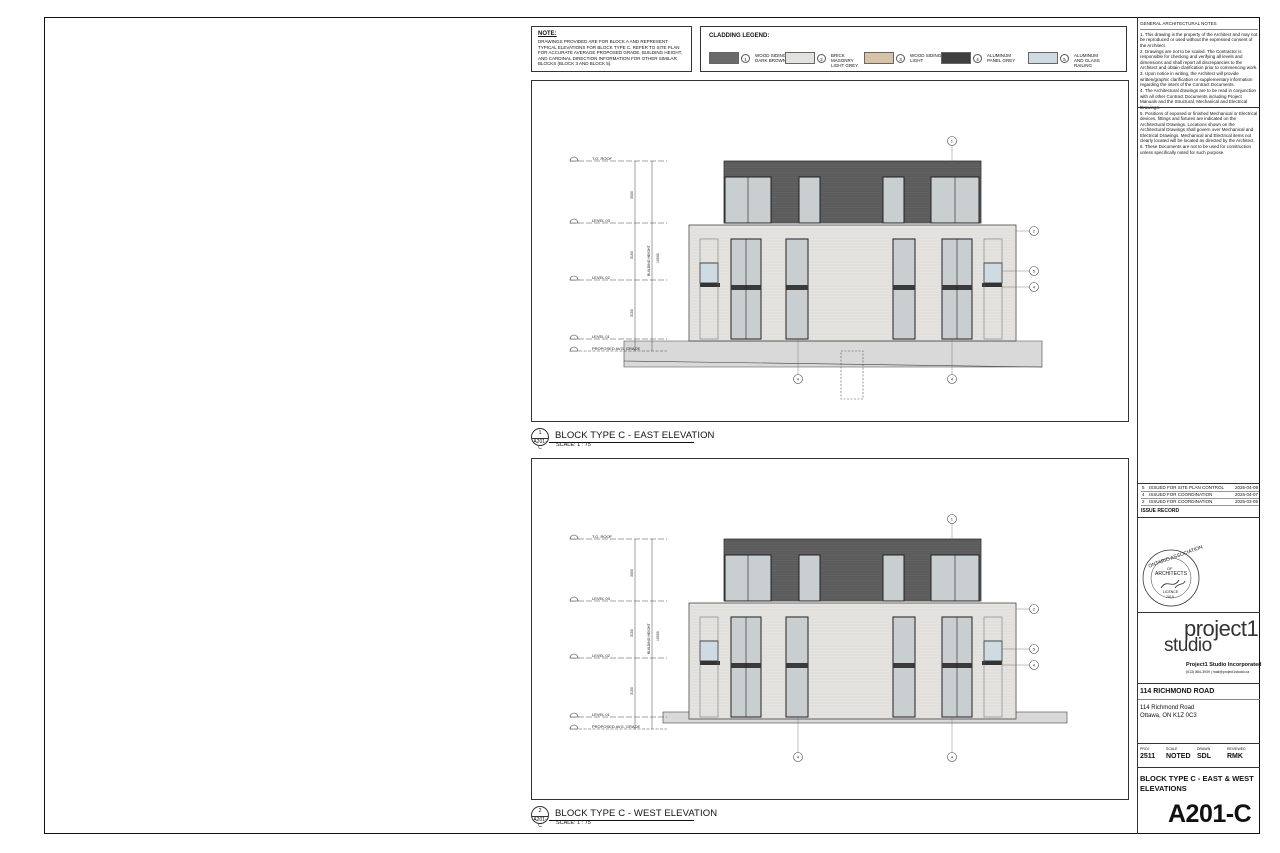 This screenshot has height=853, width=1280. What do you see at coordinates (1246, 487) in the screenshot?
I see `issue-date: 2026-04-09` at bounding box center [1246, 487].